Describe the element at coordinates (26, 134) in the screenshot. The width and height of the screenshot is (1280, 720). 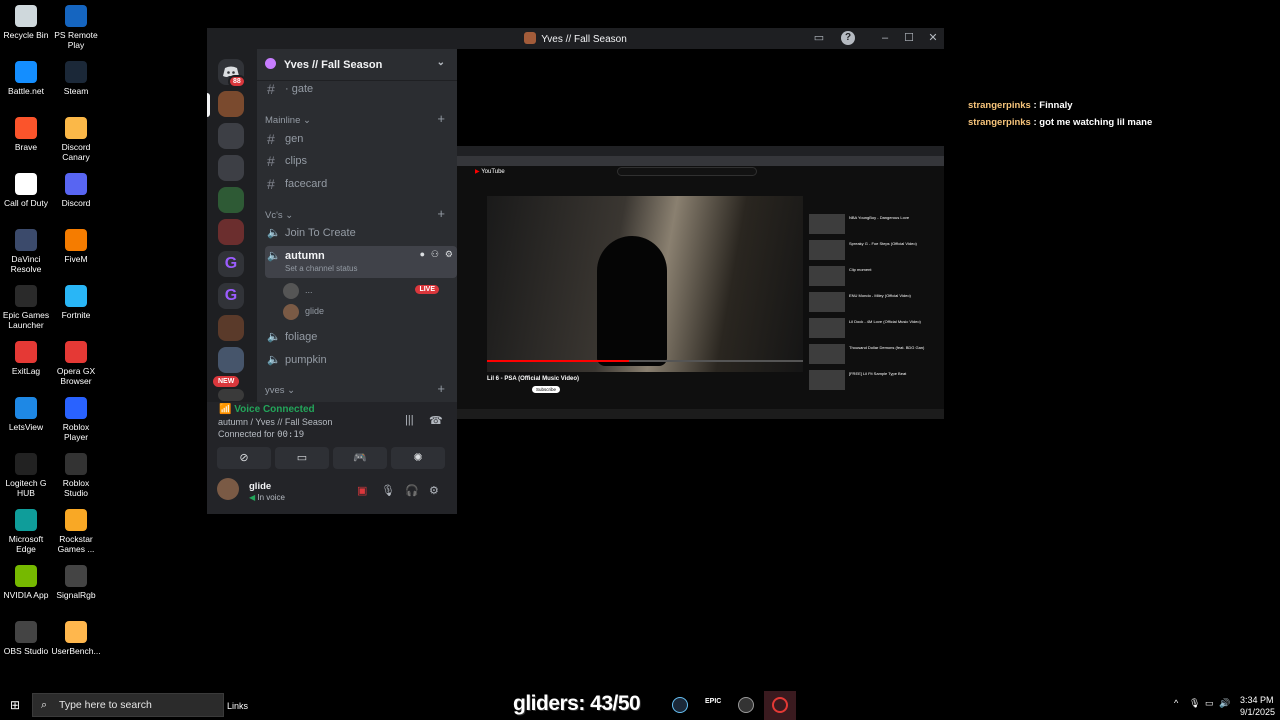
I see `desktop-icon: Brave` at that location.